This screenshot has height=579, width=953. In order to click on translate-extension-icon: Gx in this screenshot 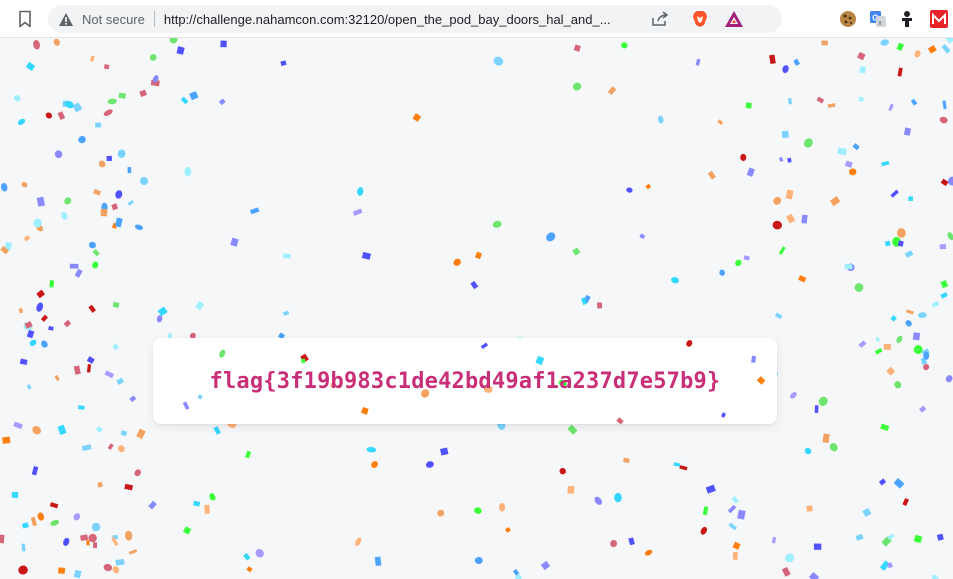, I will do `click(878, 19)`.